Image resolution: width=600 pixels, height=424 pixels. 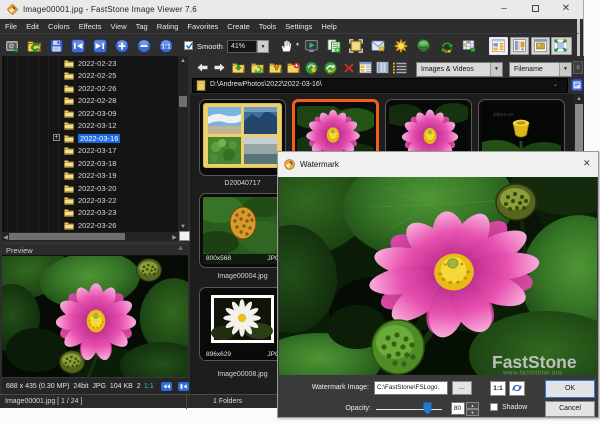 I want to click on svg-text: 2004 6 22, so click(x=503, y=114).